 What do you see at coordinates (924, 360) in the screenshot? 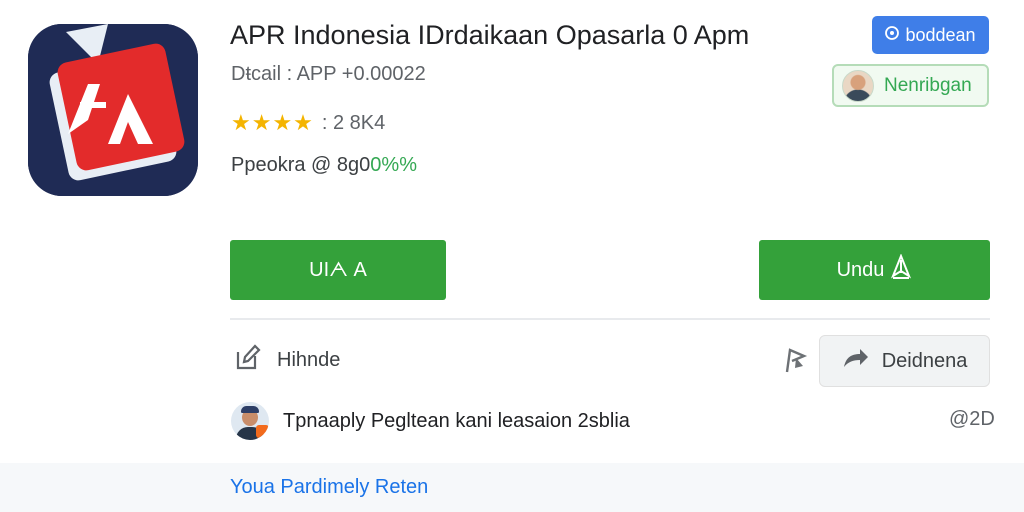
I see `share-label: Deidnena` at bounding box center [924, 360].